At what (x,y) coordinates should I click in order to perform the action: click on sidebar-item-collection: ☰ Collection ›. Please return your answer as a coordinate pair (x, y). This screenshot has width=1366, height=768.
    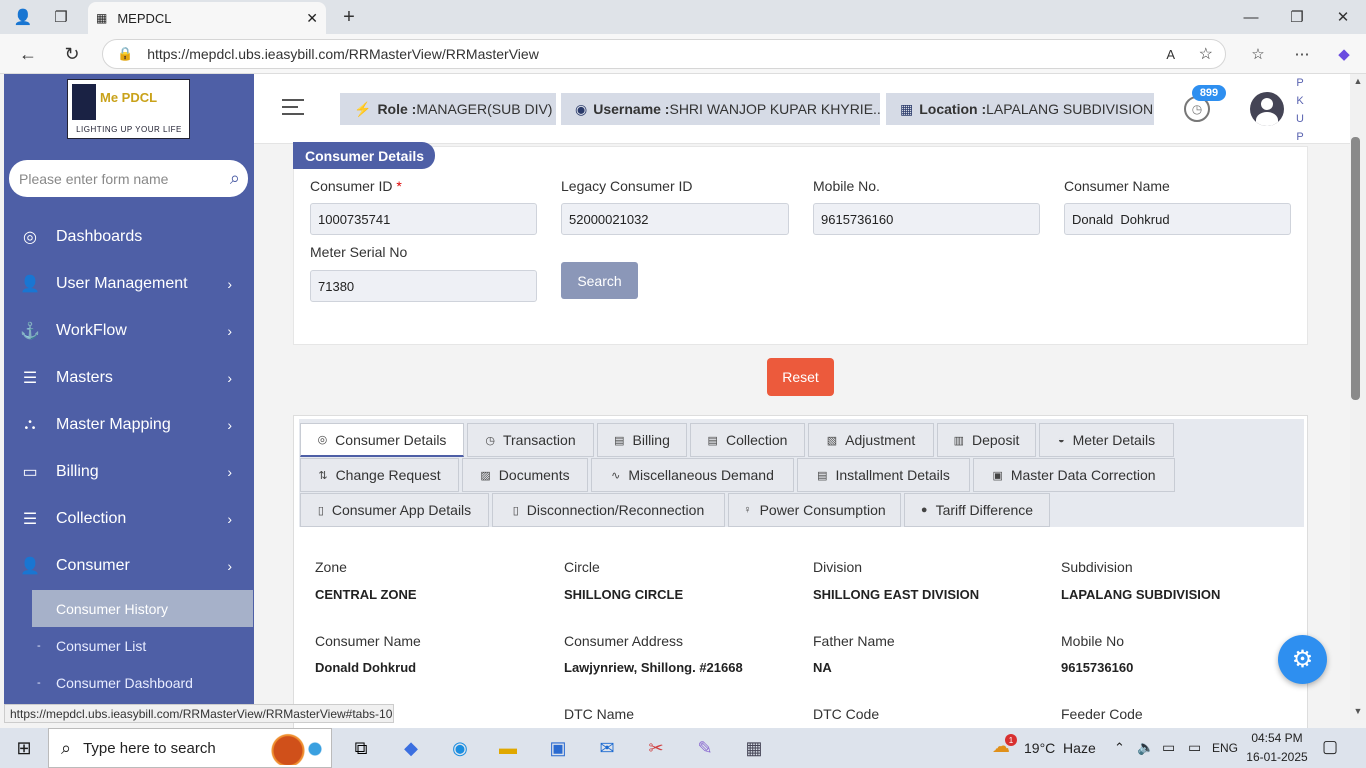
    Looking at the image, I should click on (129, 518).